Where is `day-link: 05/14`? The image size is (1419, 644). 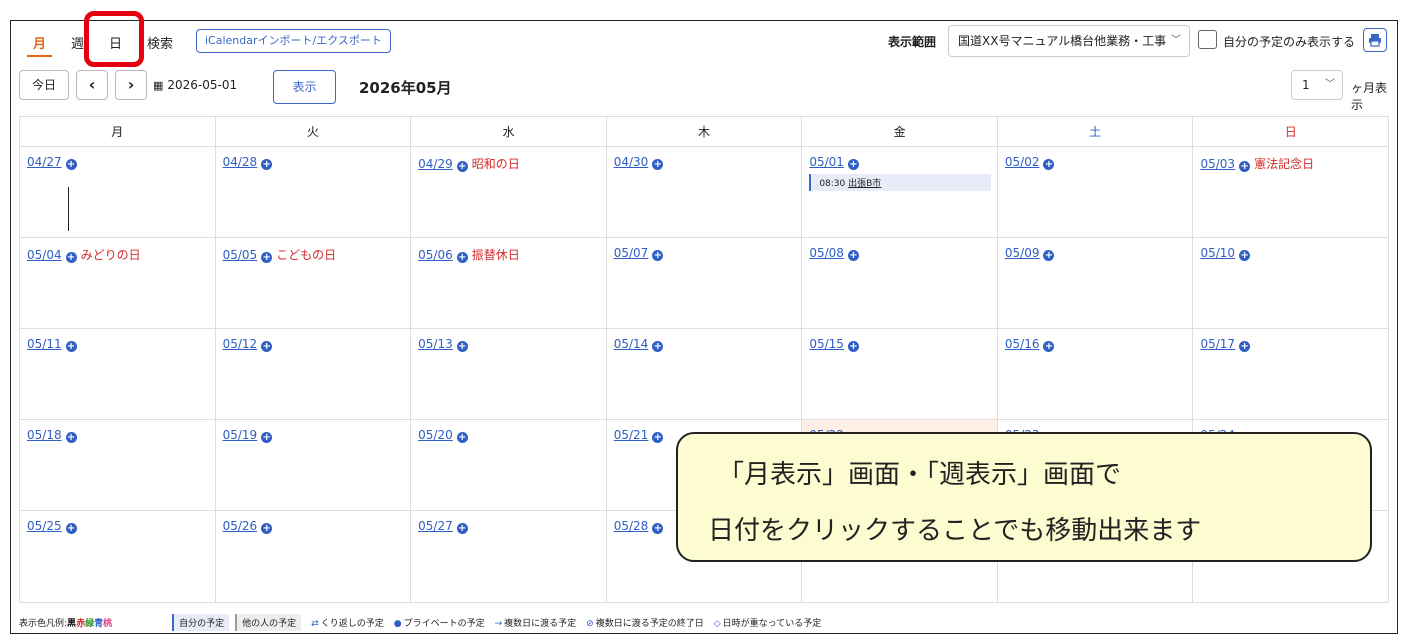
day-link: 05/14 is located at coordinates (631, 344).